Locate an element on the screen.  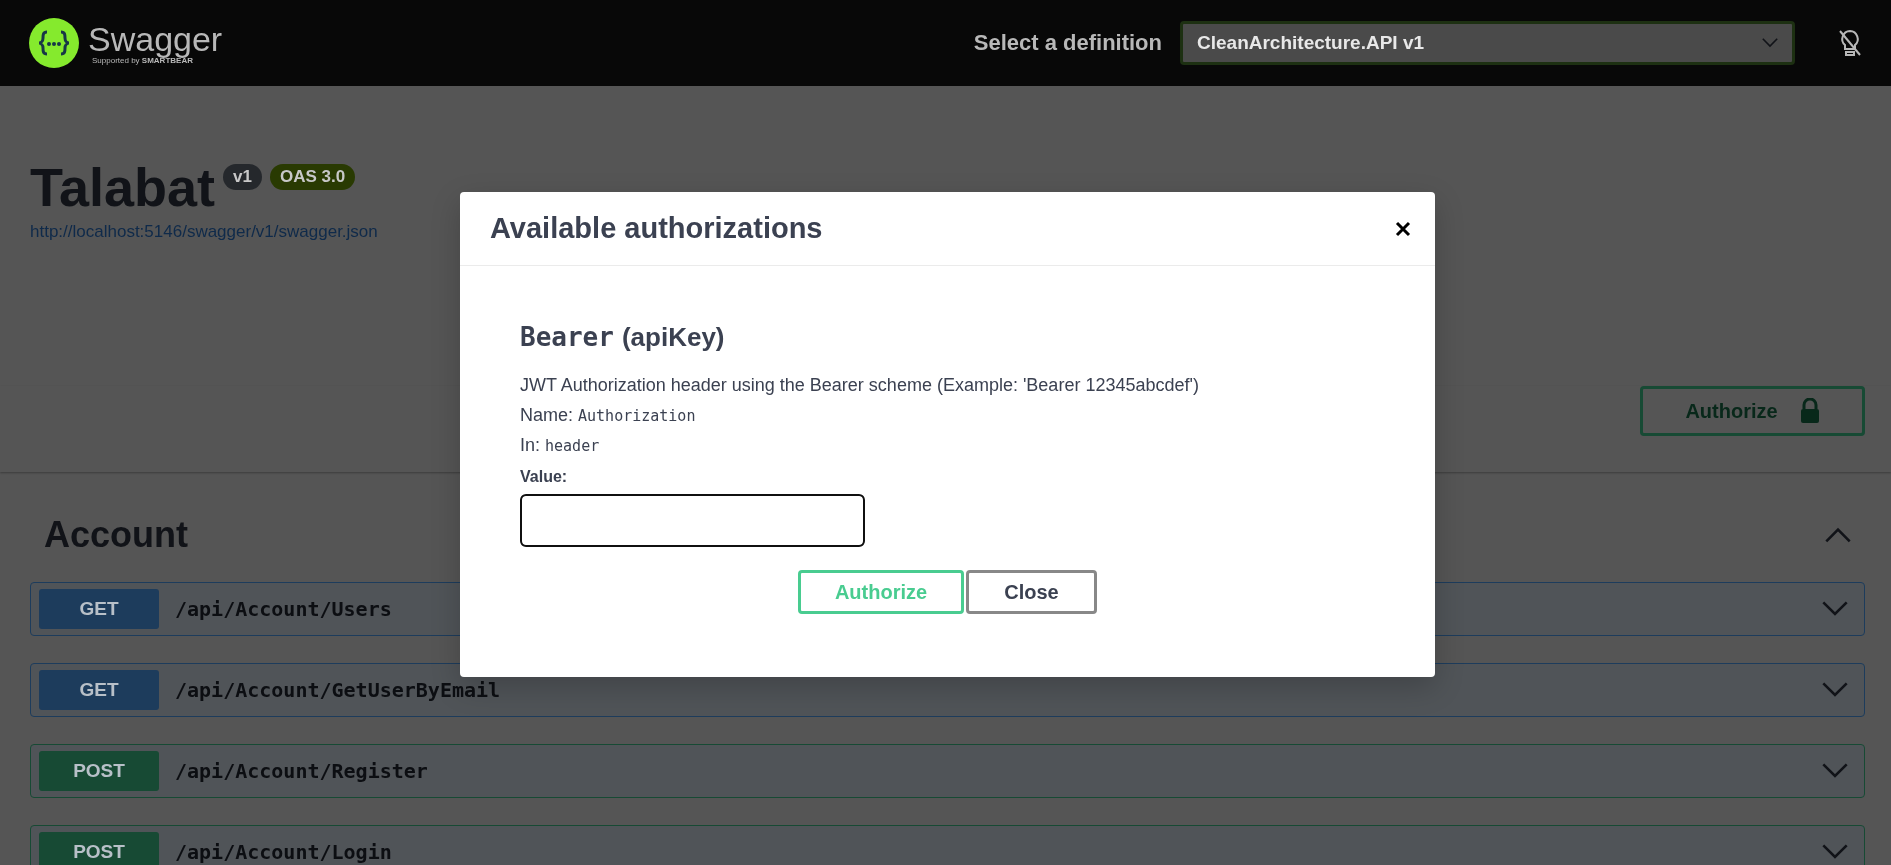
name-label: Name: is located at coordinates (546, 415).